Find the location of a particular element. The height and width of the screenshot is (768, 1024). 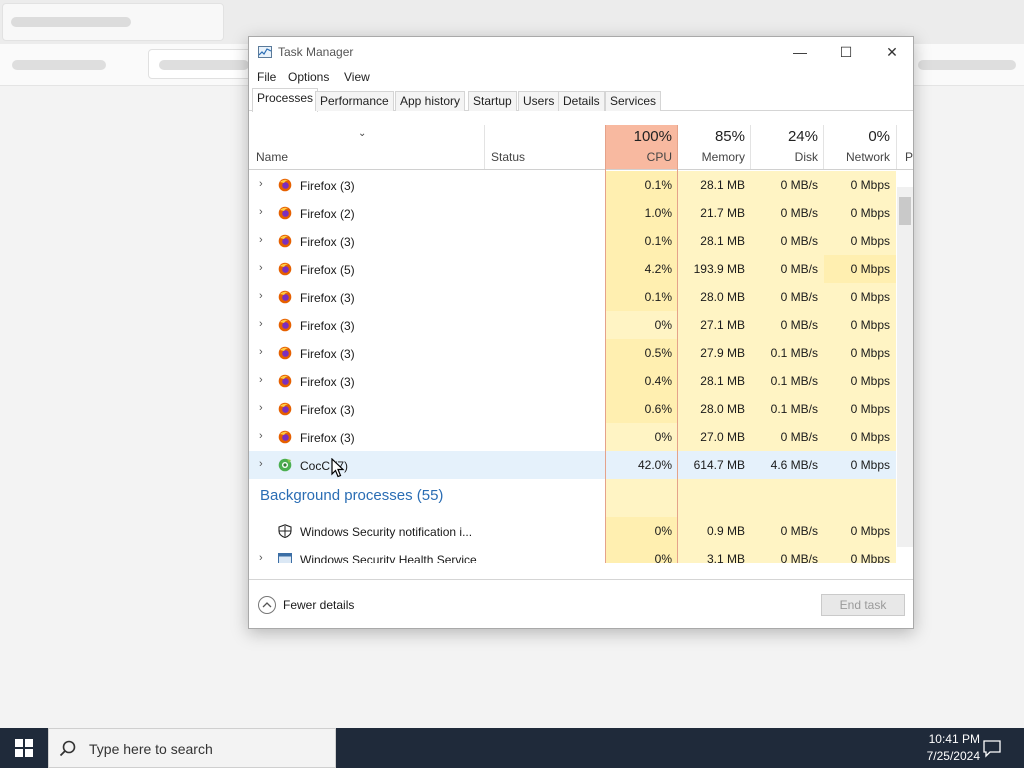

process-row-firefox: › Firefox (5) 4.2% 193.9 MB 0 MB/s 0 Mbps is located at coordinates (572, 269).